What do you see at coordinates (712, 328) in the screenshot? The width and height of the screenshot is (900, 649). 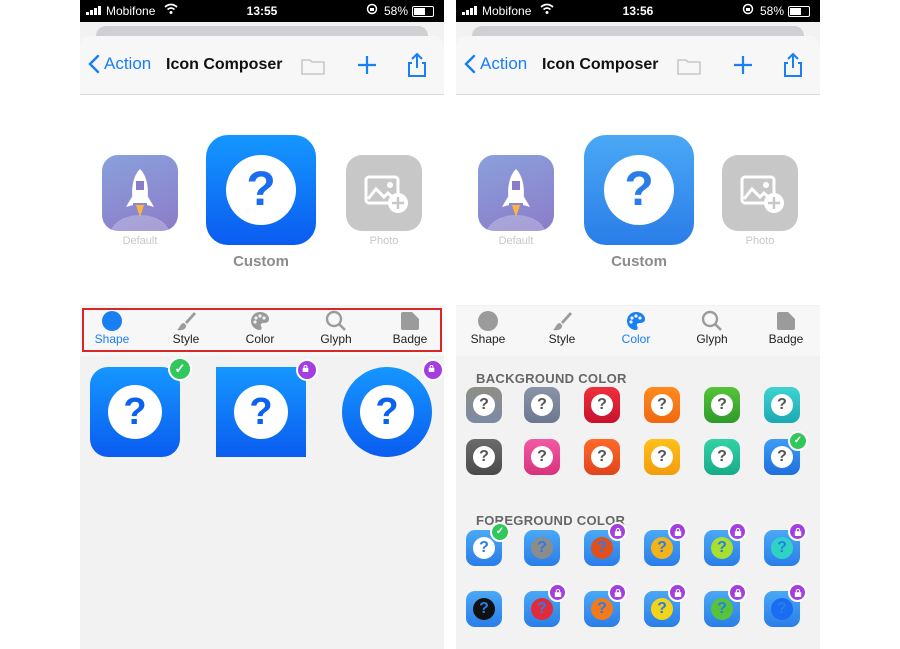 I see `tab-glyph: Glyph` at bounding box center [712, 328].